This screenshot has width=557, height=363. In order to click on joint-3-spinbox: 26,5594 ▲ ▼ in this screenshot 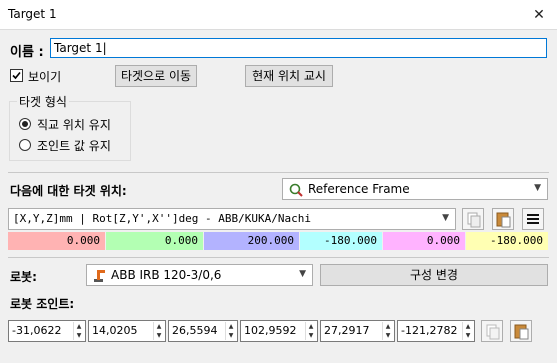, I will do `click(203, 331)`.